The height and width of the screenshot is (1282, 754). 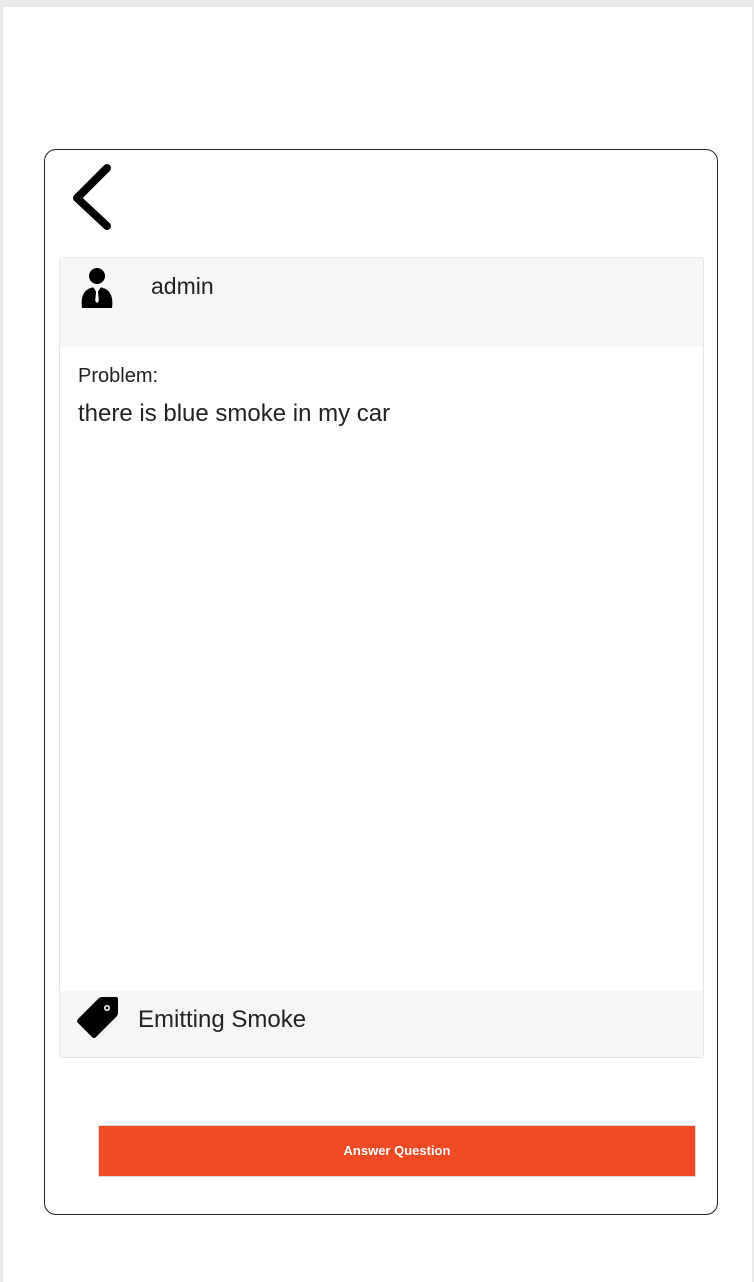 I want to click on answer-question-button: Answer Question, so click(x=397, y=1151).